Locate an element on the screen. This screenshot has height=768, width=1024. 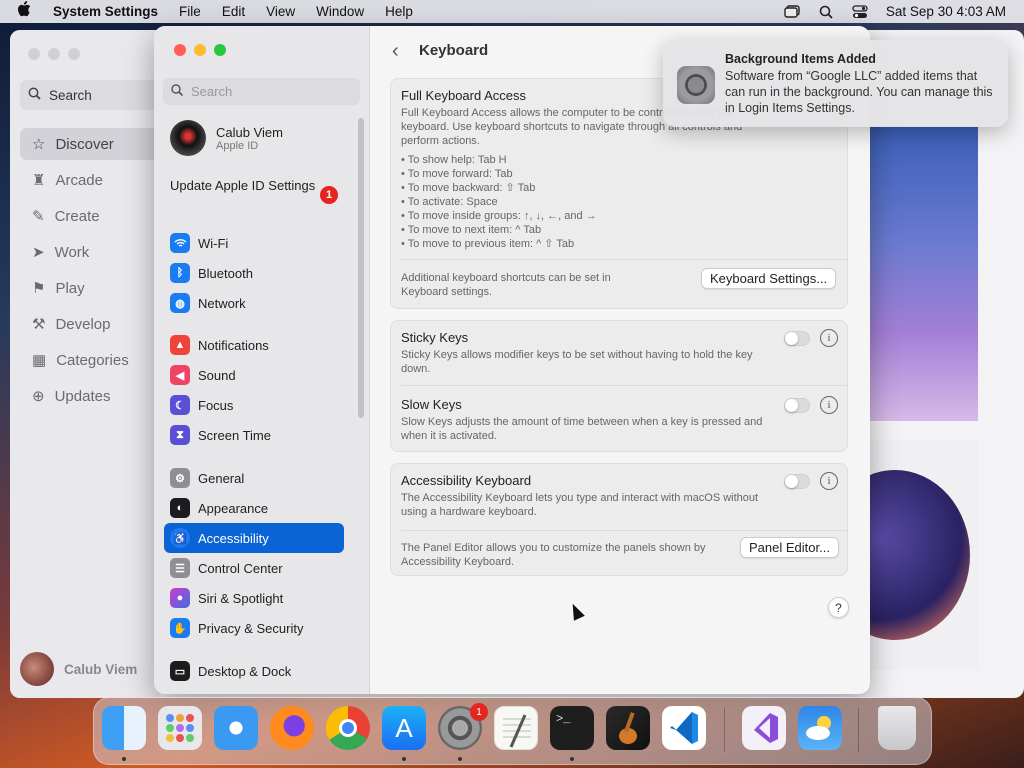
tip: • To activate: Space is located at coordinates (449, 202).